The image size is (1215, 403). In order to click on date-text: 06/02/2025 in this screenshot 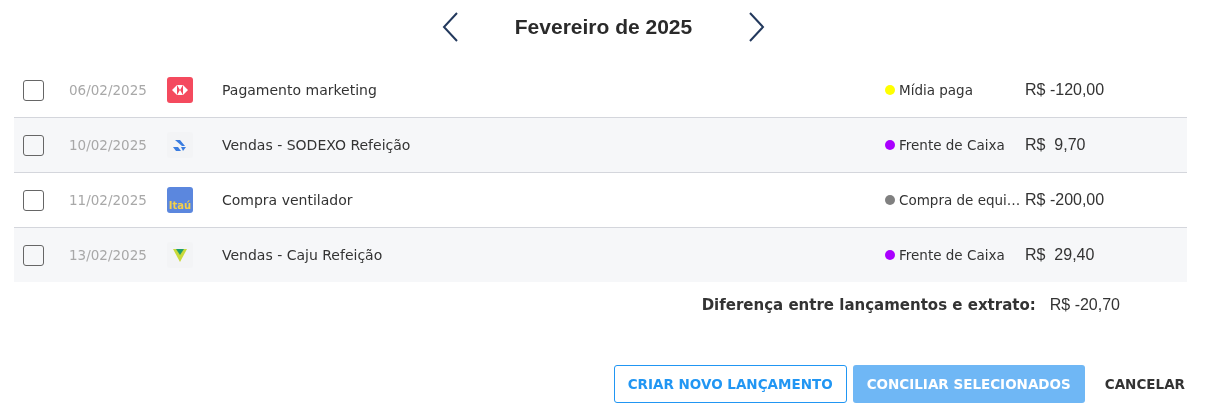, I will do `click(108, 90)`.